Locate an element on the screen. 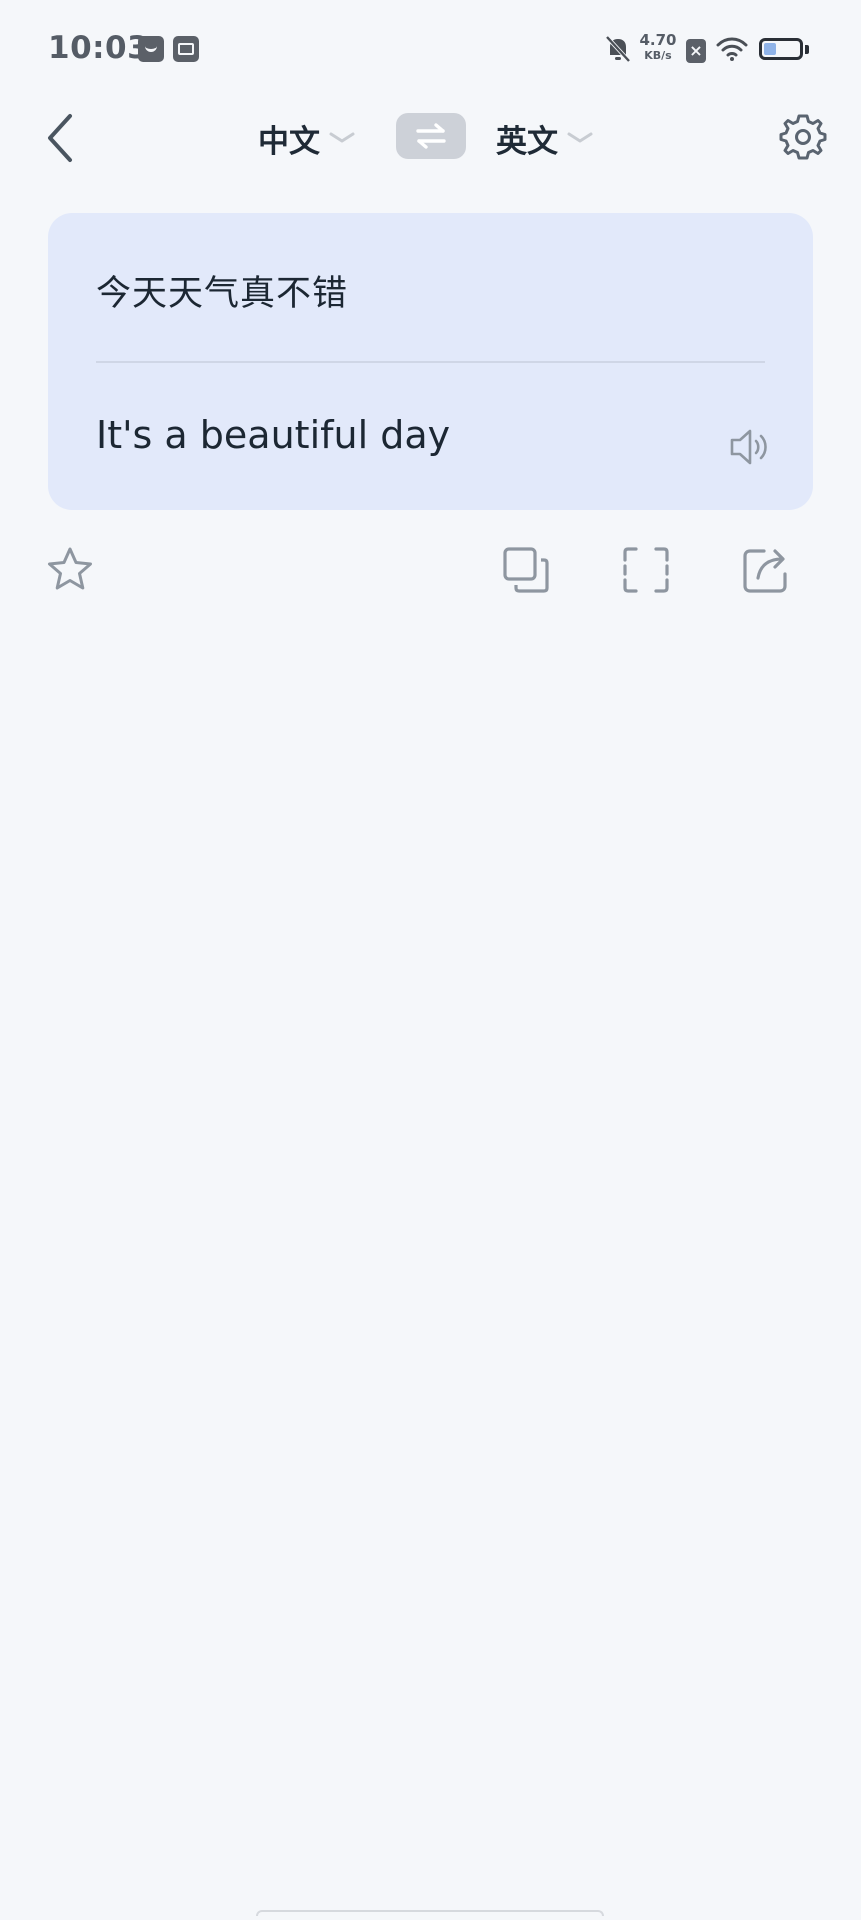 This screenshot has width=861, height=1920. settings-button is located at coordinates (803, 137).